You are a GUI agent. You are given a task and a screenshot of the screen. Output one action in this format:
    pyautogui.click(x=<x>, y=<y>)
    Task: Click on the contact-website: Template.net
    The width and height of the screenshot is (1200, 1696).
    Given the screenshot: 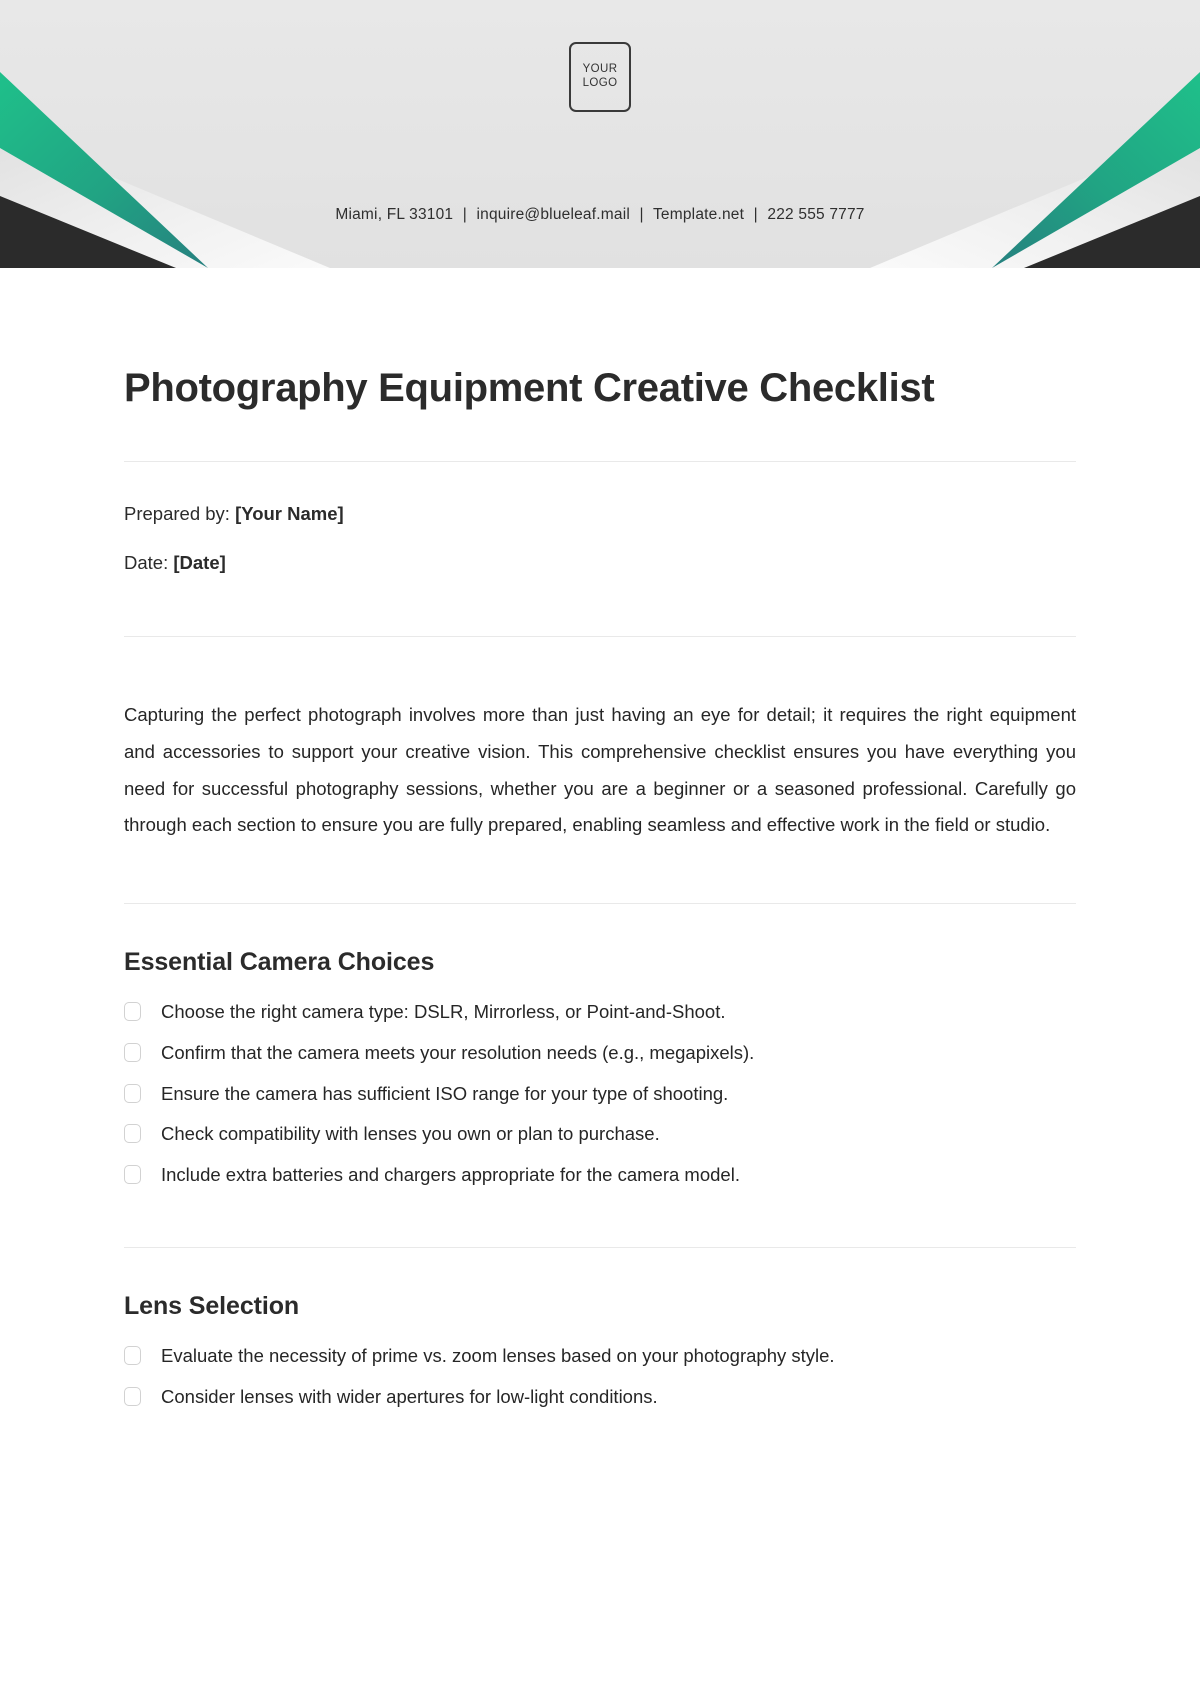 What is the action you would take?
    pyautogui.click(x=698, y=214)
    